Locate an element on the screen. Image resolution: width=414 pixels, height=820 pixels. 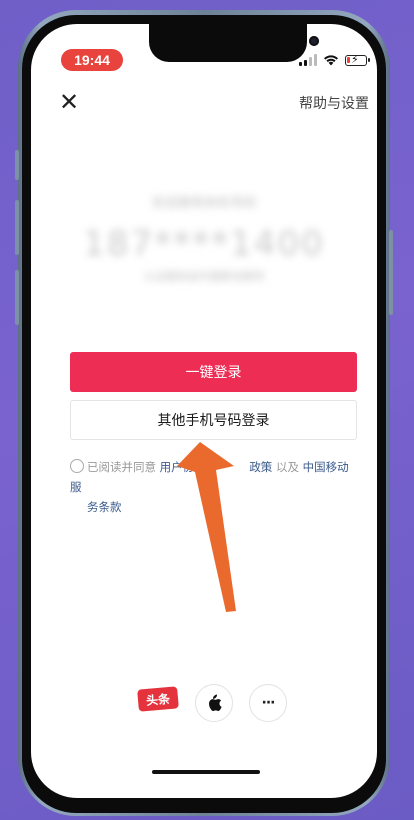
front-camera is located at coordinates (314, 41).